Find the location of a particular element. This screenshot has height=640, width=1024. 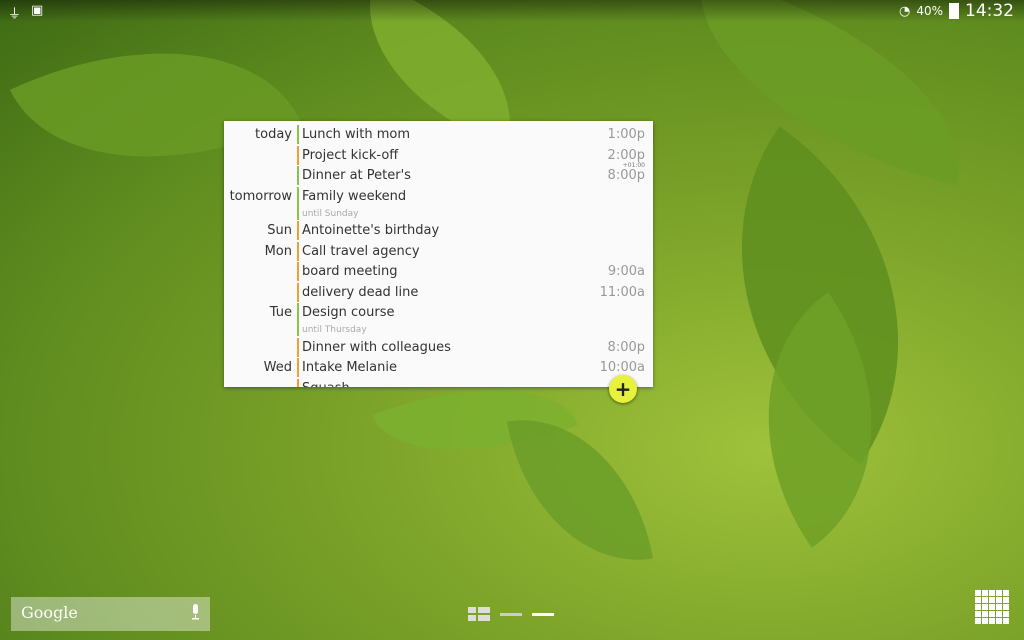

status-bar: ⏚ ▣ ◔ 40% 14:32 is located at coordinates (512, 11).